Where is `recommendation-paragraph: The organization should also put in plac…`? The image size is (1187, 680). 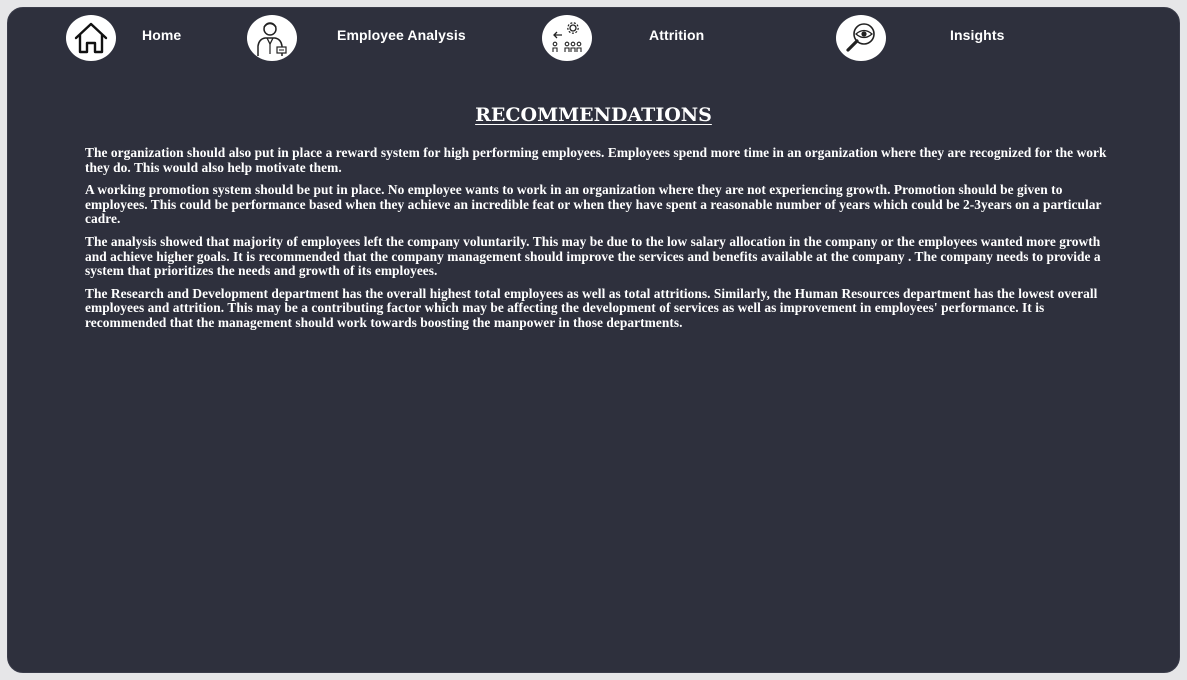 recommendation-paragraph: The organization should also put in plac… is located at coordinates (596, 160).